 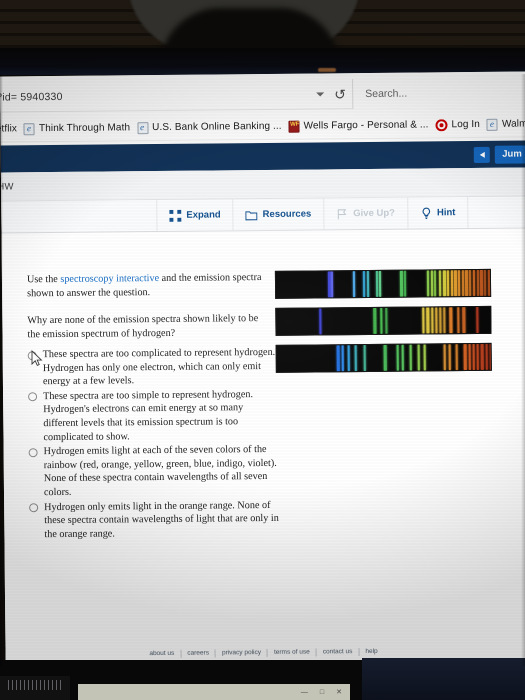 I want to click on expand-label: Expand, so click(x=203, y=215).